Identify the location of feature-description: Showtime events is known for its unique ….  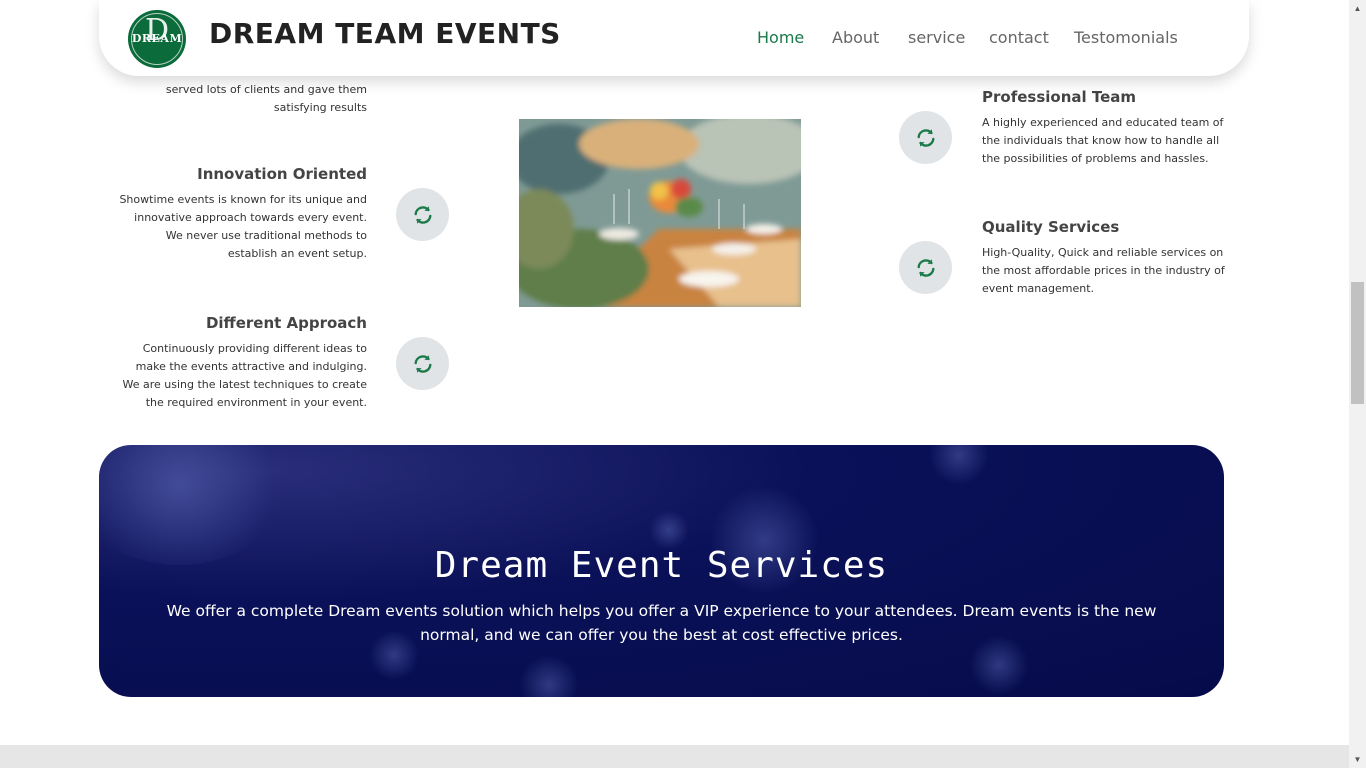
(243, 226).